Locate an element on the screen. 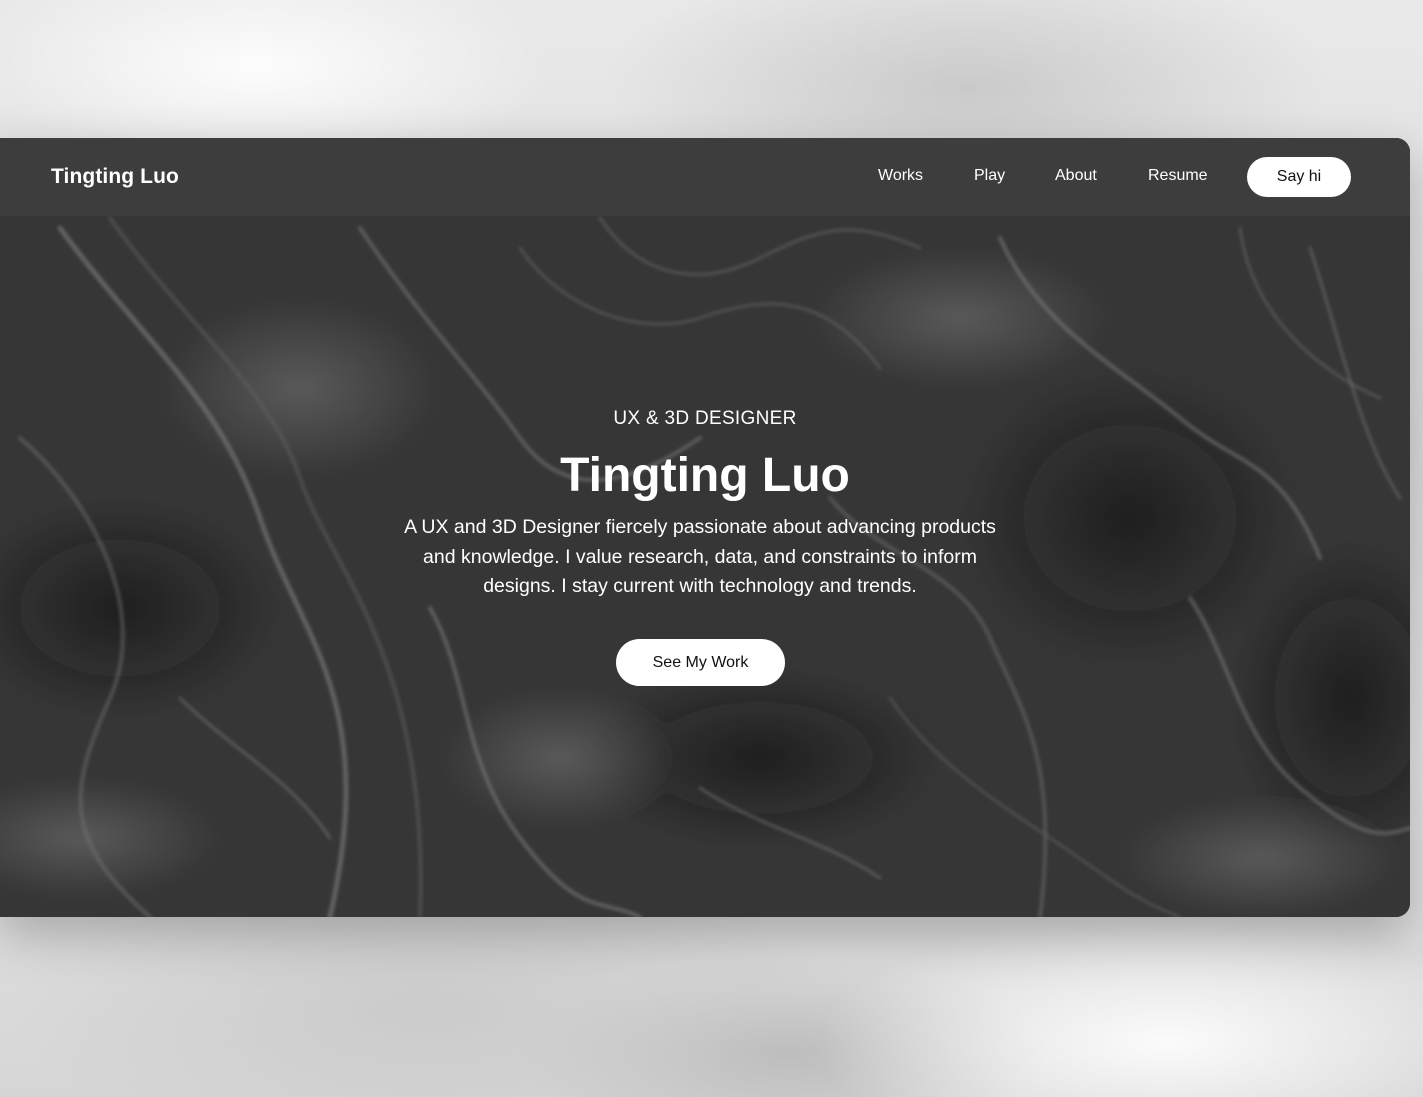  nav-link-resume: Resume is located at coordinates (1178, 176).